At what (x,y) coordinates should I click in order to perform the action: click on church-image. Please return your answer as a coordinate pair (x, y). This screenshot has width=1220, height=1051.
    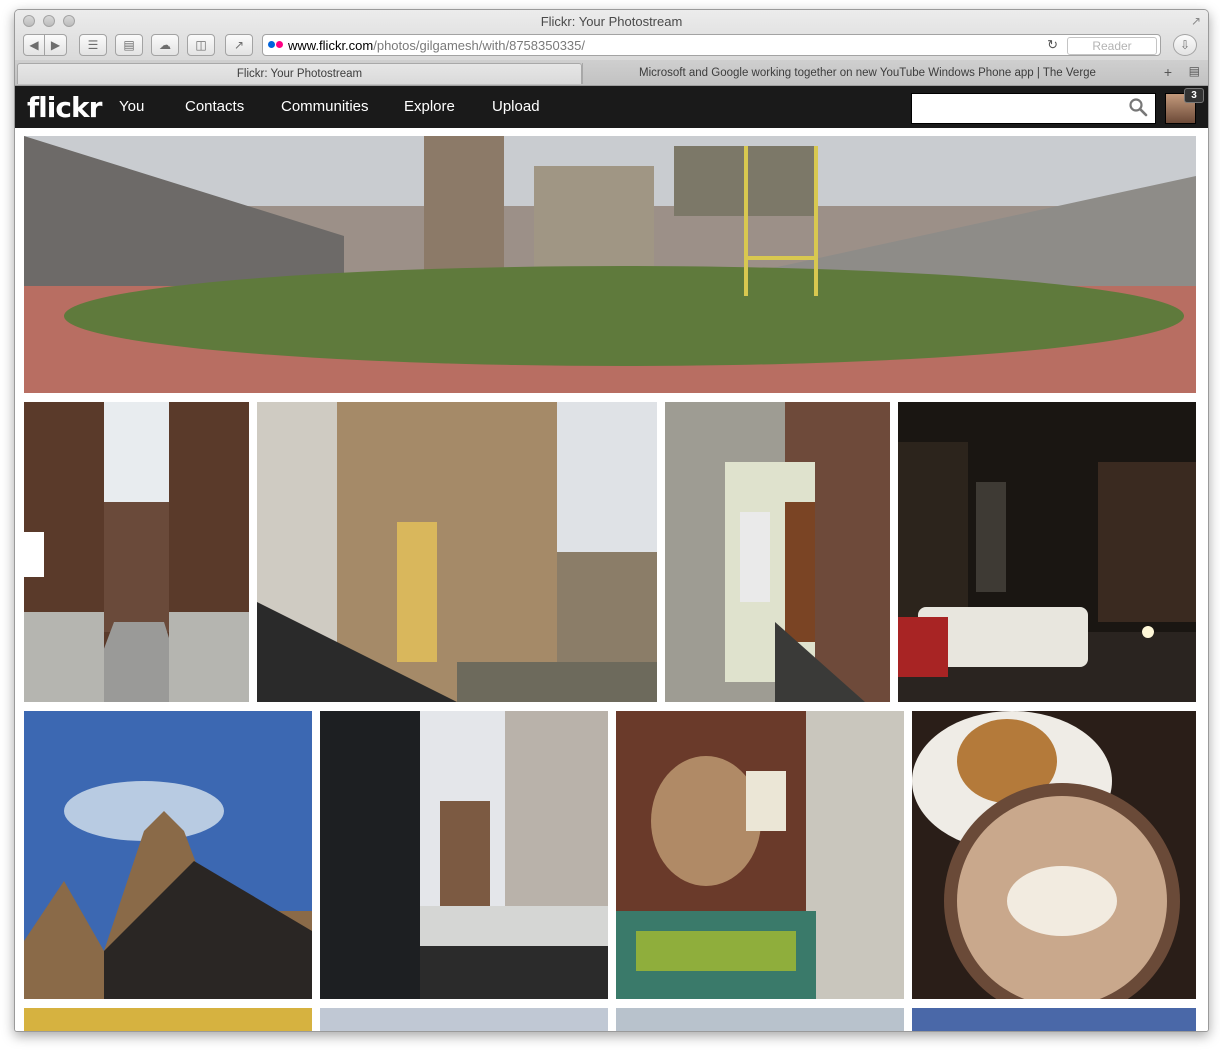
    Looking at the image, I should click on (168, 855).